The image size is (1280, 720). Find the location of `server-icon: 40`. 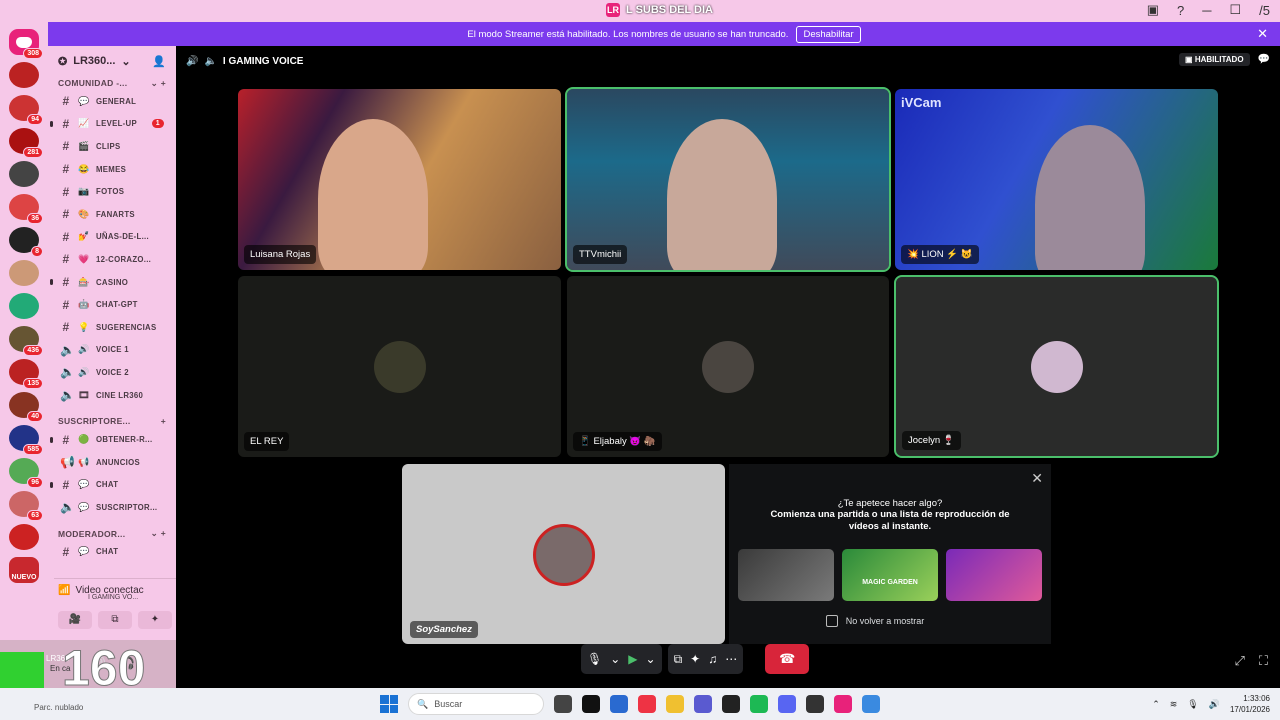

server-icon: 40 is located at coordinates (26, 407).